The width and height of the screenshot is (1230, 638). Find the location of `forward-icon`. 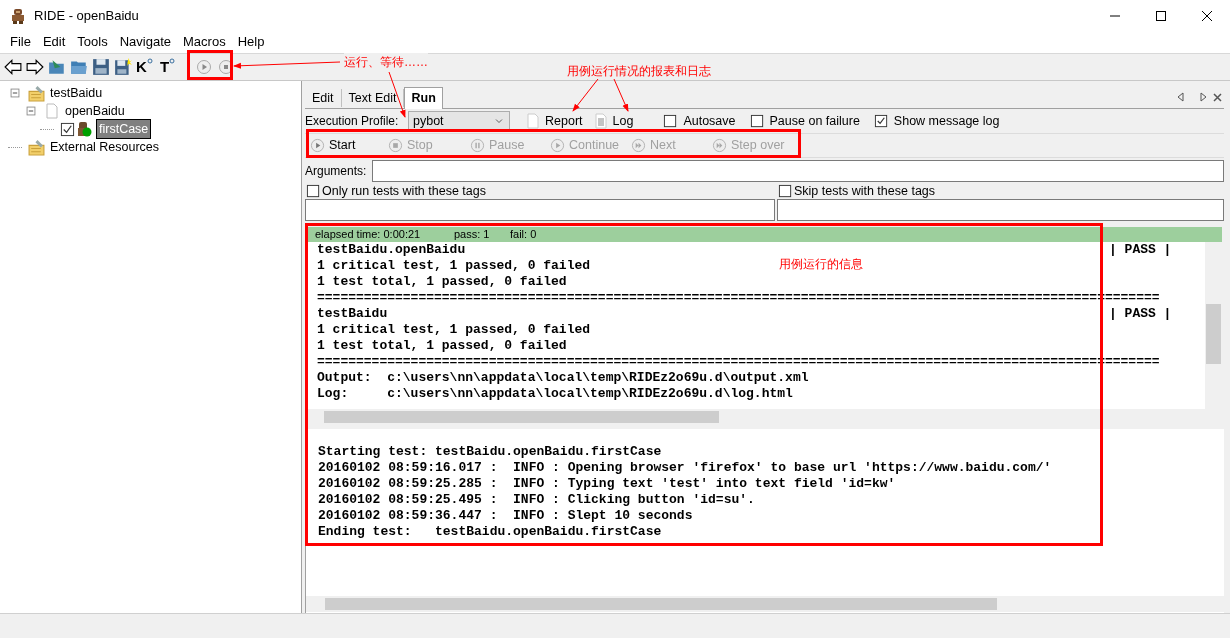

forward-icon is located at coordinates (35, 67).